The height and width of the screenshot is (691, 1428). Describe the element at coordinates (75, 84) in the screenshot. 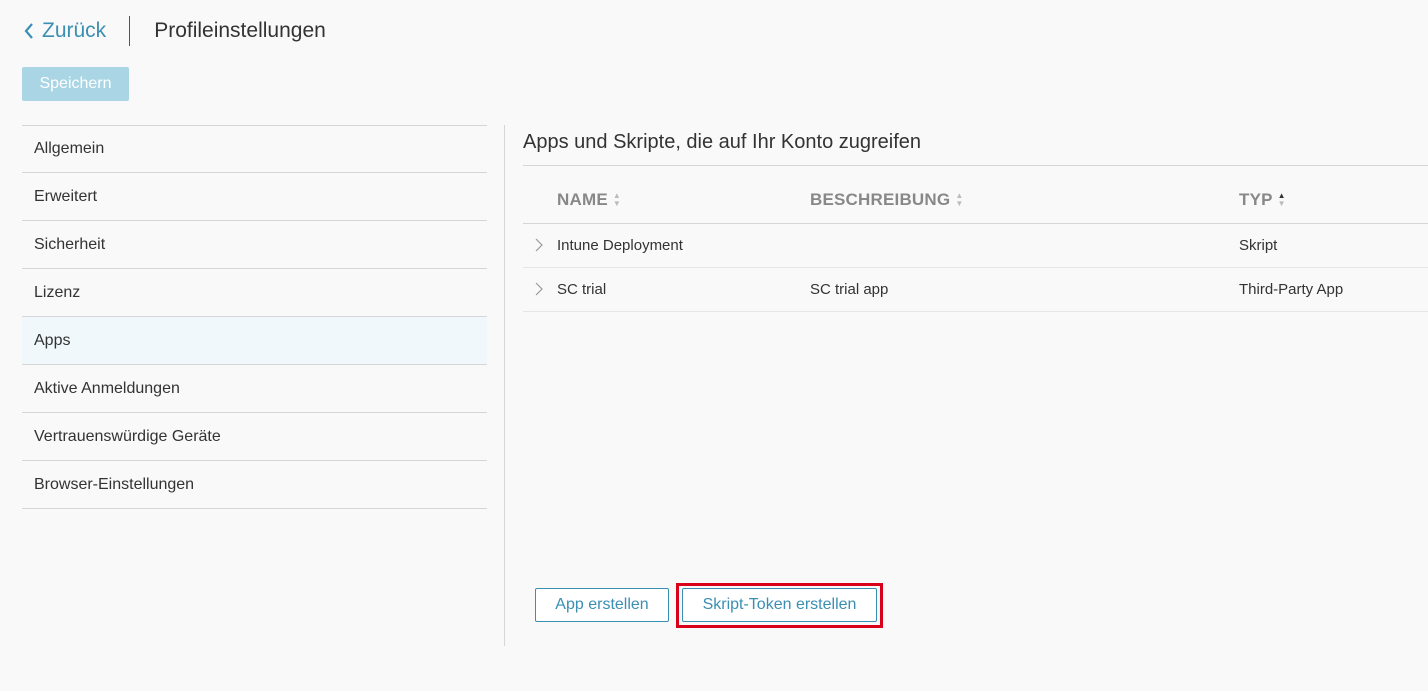

I see `save-button: Speichern` at that location.